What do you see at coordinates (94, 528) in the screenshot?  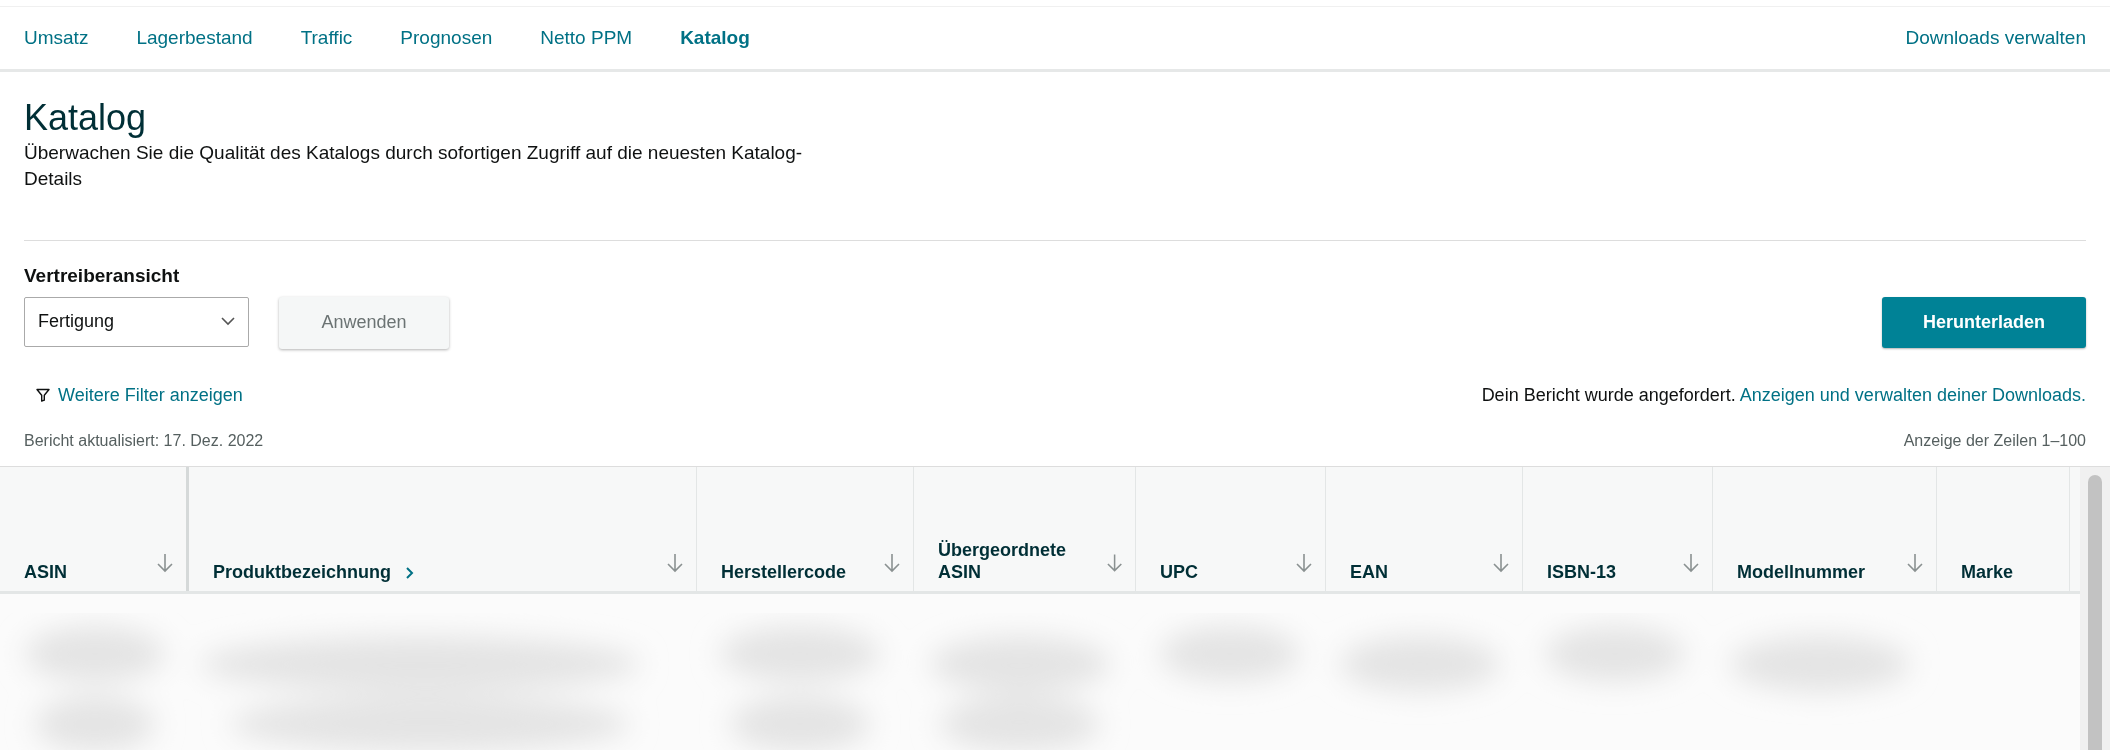 I see `column-header: ASIN` at bounding box center [94, 528].